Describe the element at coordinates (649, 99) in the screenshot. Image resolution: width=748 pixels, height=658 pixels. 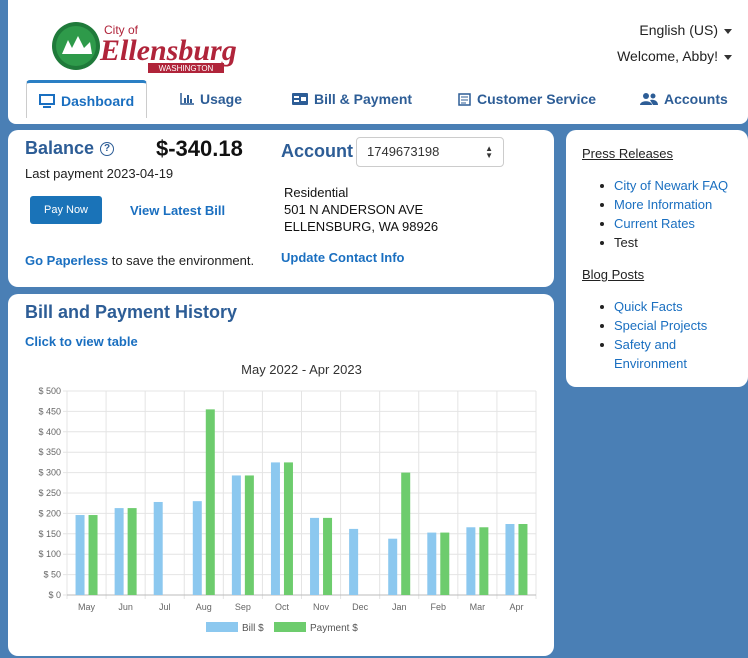
I see `users-icon` at that location.